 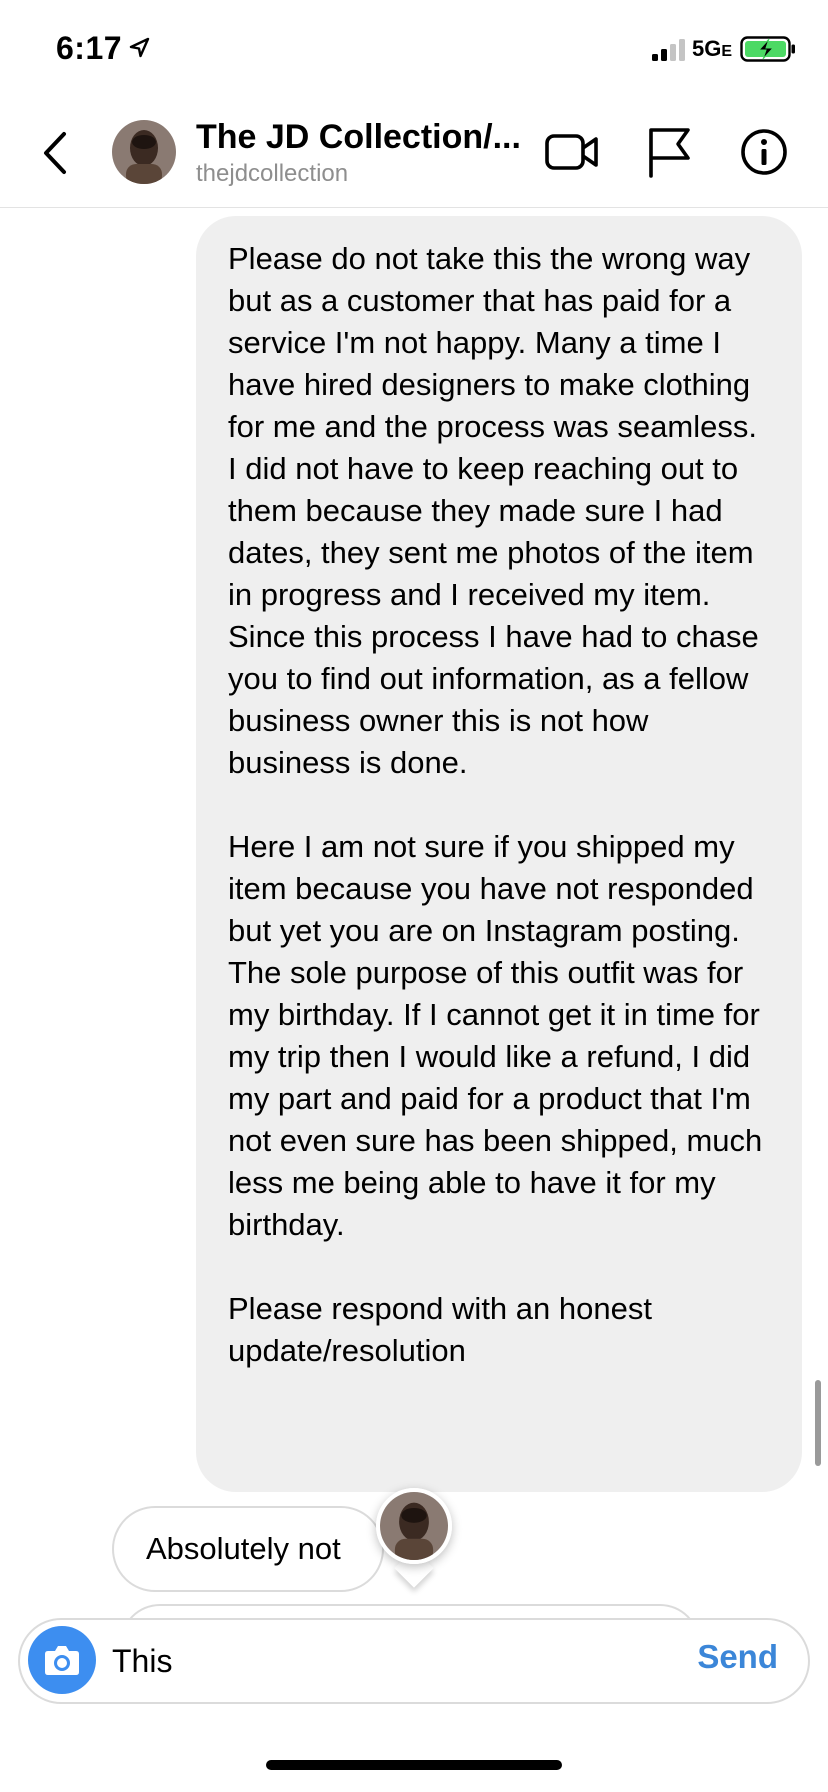 I want to click on camera-button, so click(x=62, y=1660).